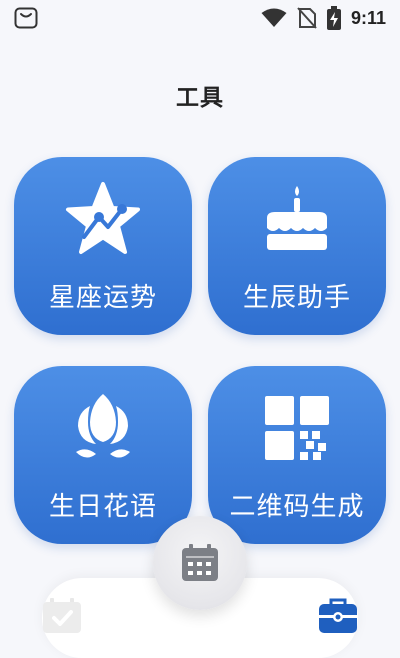  What do you see at coordinates (102, 507) in the screenshot?
I see `tool-label: 生日花语` at bounding box center [102, 507].